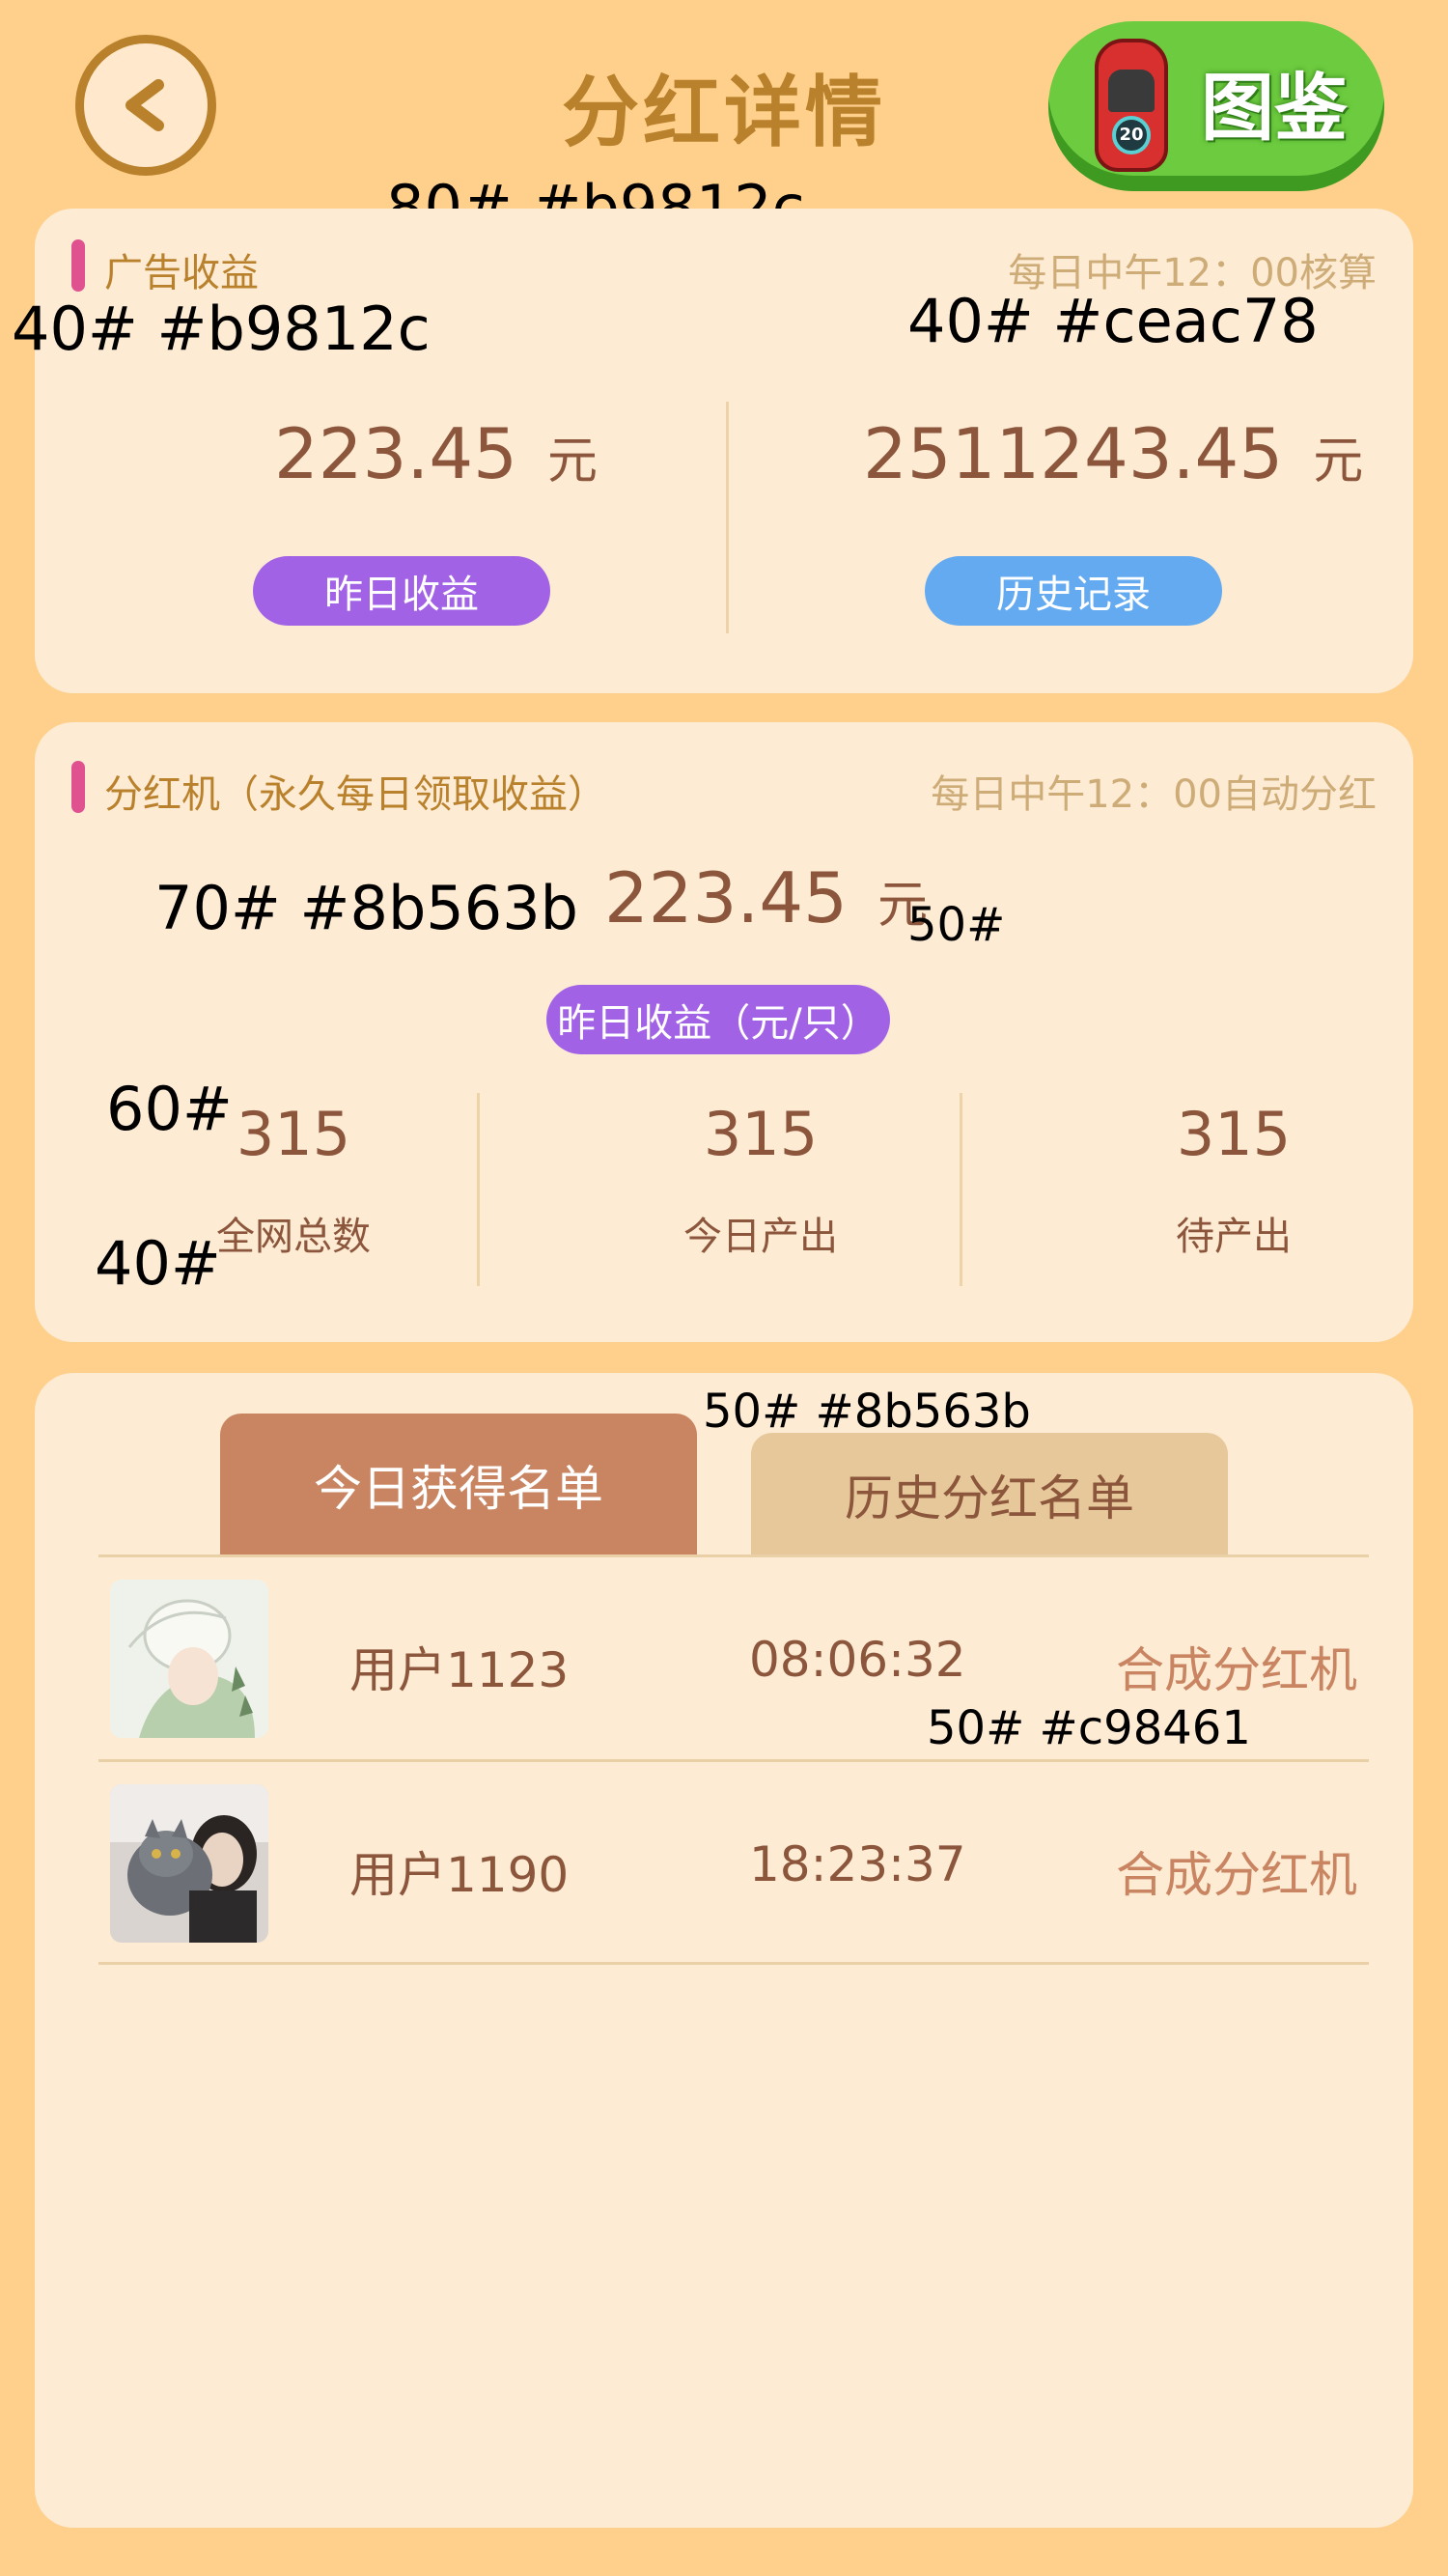  I want to click on row-time: 08:06:32, so click(858, 1660).